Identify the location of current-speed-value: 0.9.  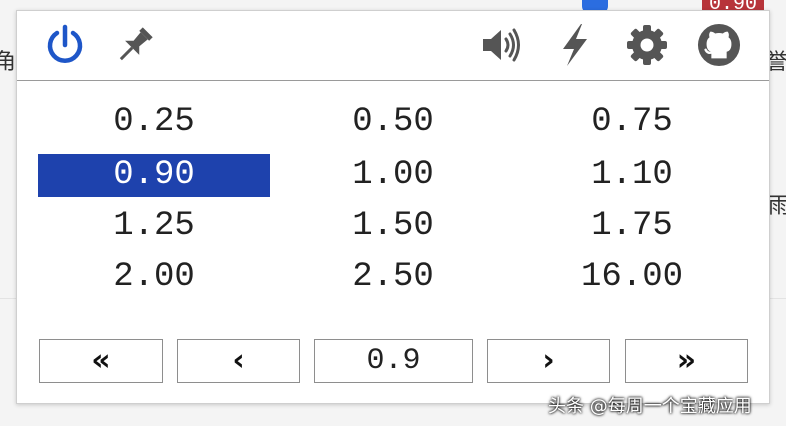
(393, 361).